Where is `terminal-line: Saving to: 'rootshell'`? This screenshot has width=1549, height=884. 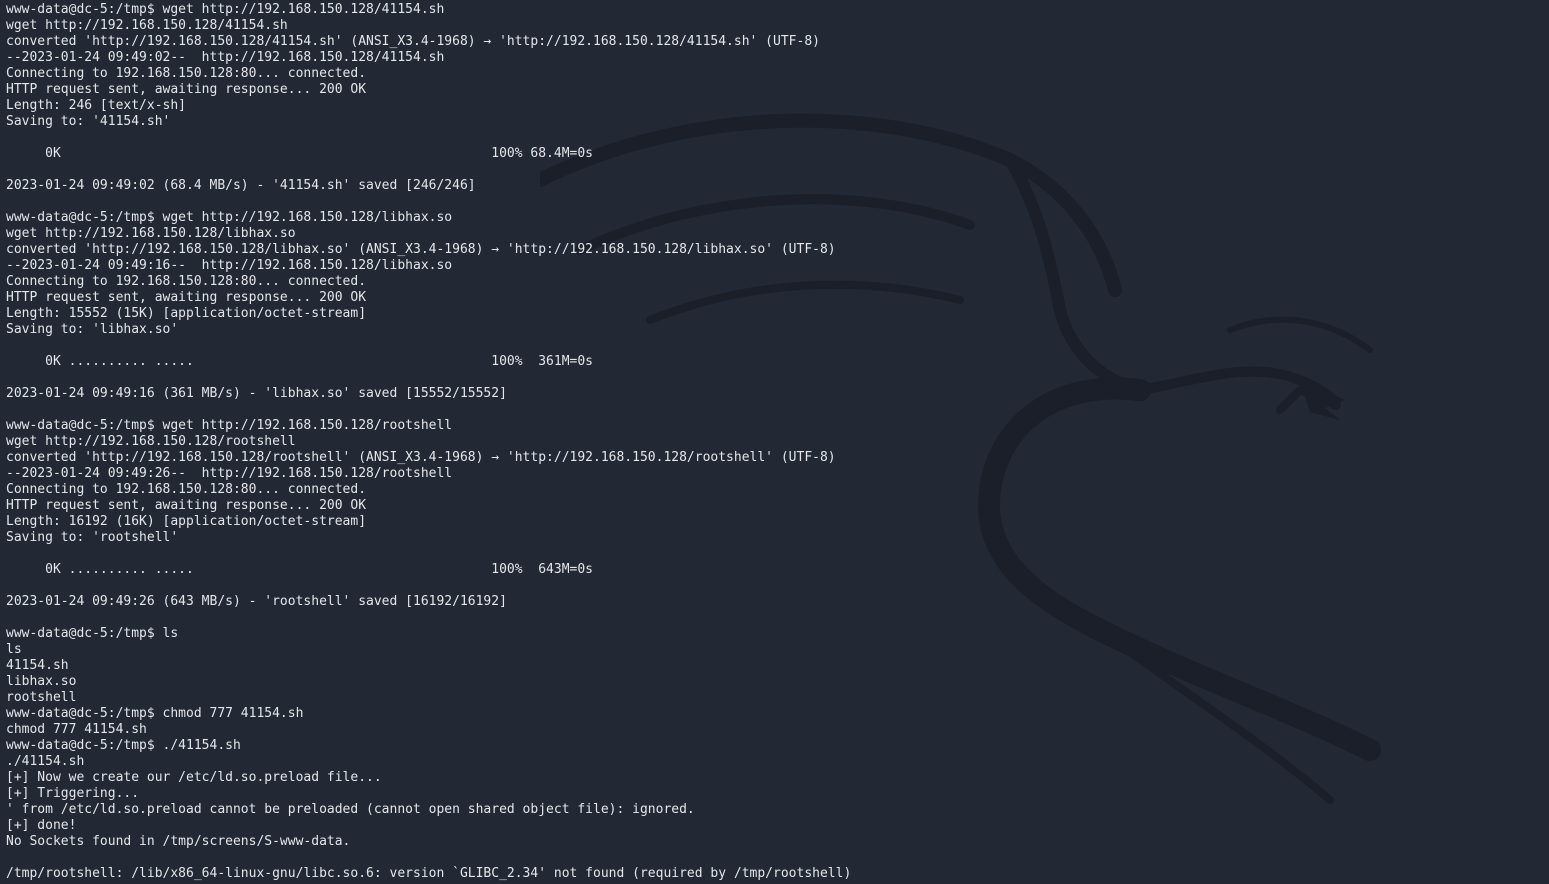
terminal-line: Saving to: 'rootshell' is located at coordinates (92, 537).